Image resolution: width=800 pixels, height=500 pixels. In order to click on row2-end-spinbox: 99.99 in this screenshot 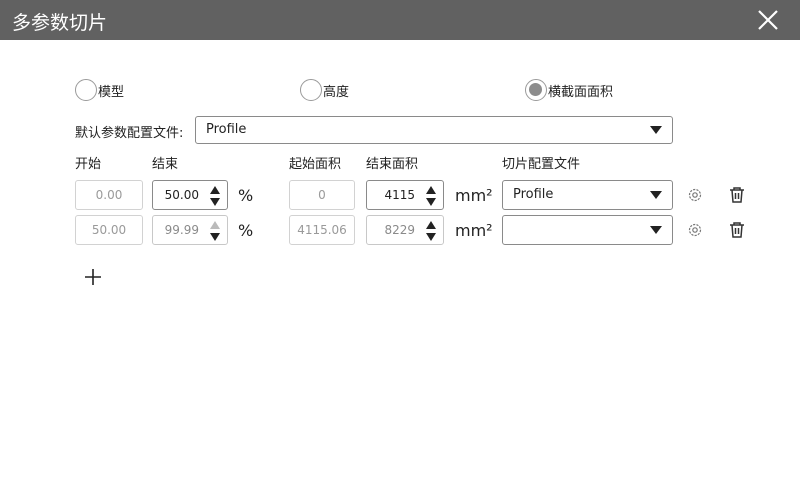, I will do `click(190, 230)`.